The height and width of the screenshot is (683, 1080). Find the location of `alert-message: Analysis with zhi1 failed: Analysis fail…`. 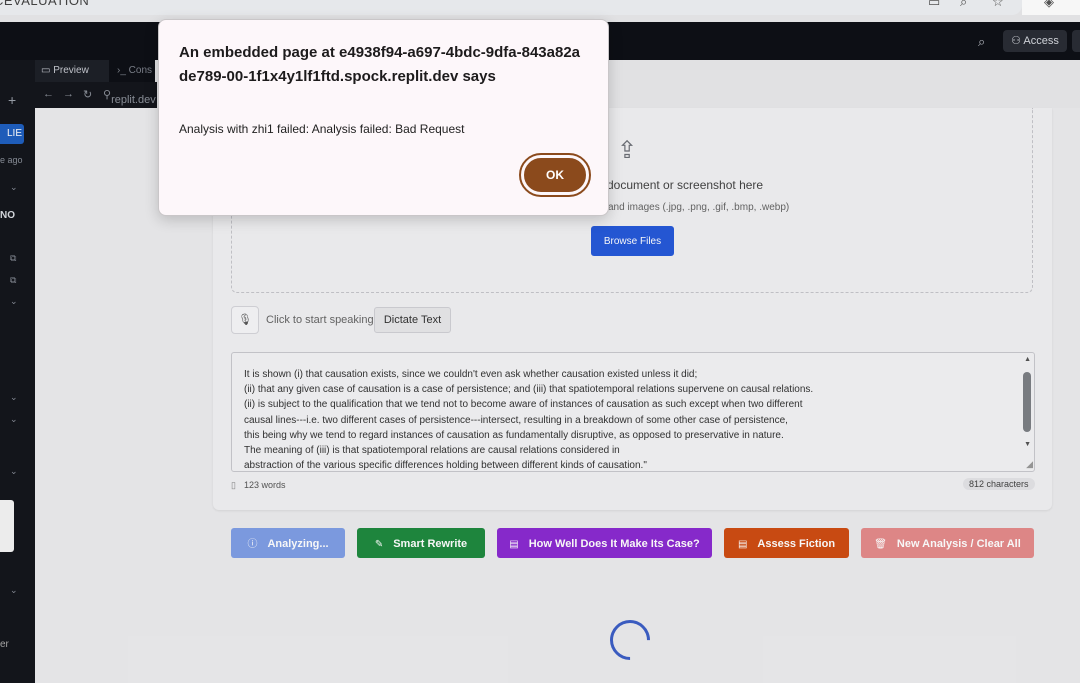

alert-message: Analysis with zhi1 failed: Analysis fail… is located at coordinates (322, 129).